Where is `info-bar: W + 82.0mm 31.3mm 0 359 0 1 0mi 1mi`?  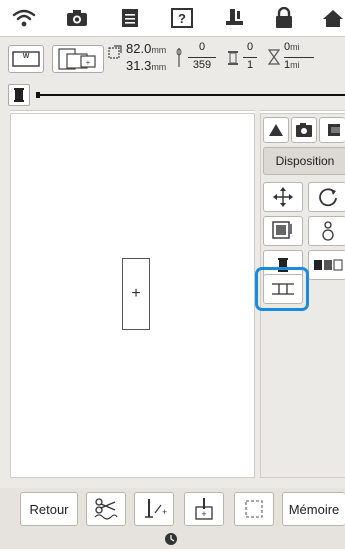
info-bar: W + 82.0mm 31.3mm 0 359 0 1 0mi 1mi is located at coordinates (172, 59).